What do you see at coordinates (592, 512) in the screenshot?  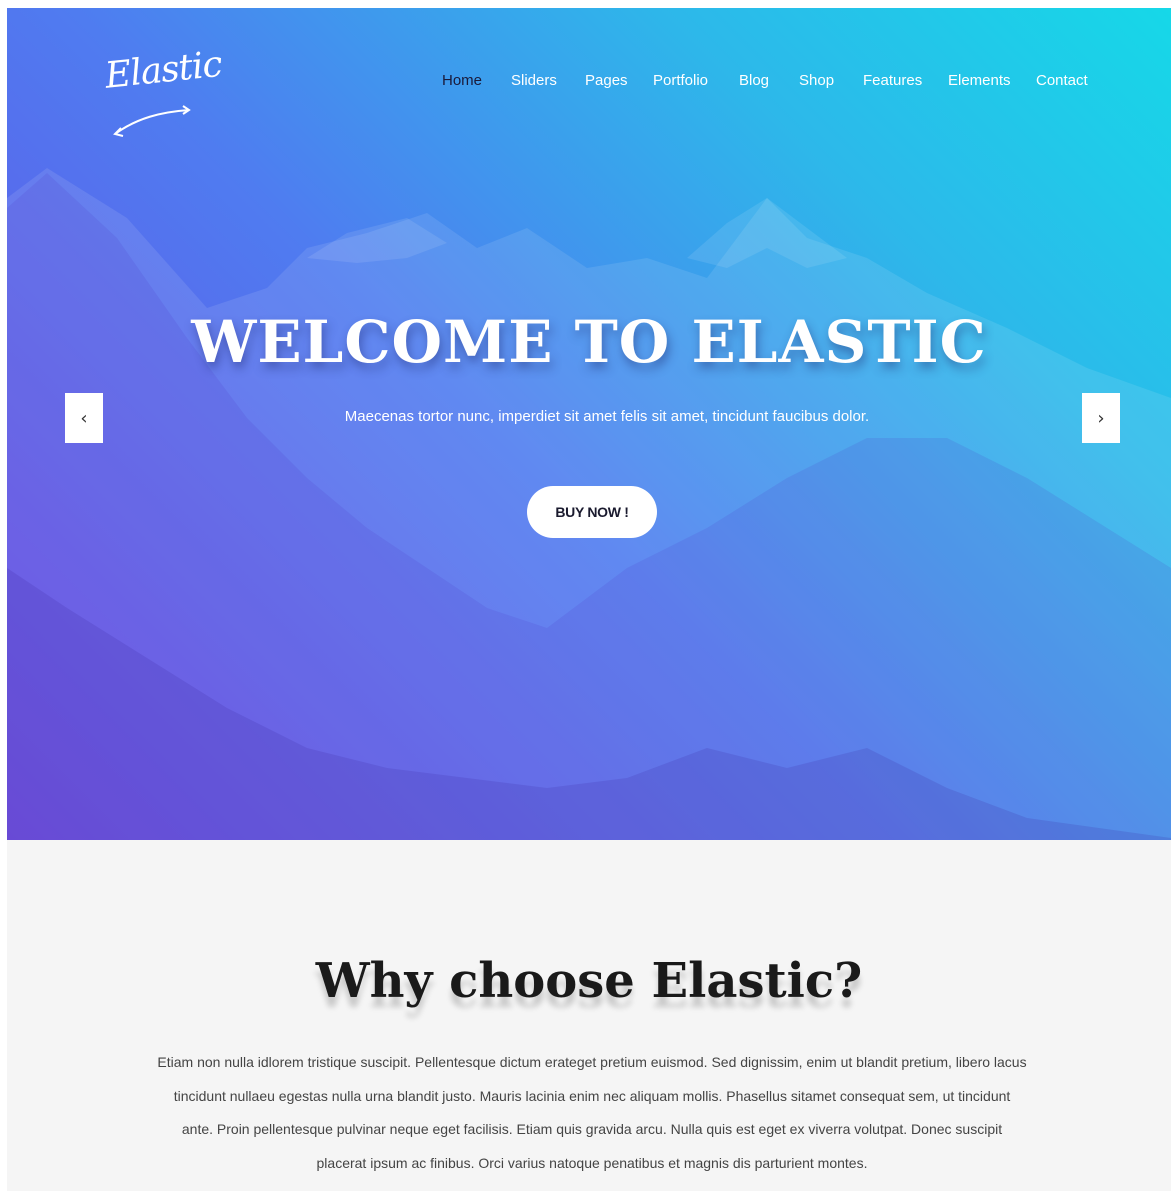 I see `buy-now-button: BUY NOW !` at bounding box center [592, 512].